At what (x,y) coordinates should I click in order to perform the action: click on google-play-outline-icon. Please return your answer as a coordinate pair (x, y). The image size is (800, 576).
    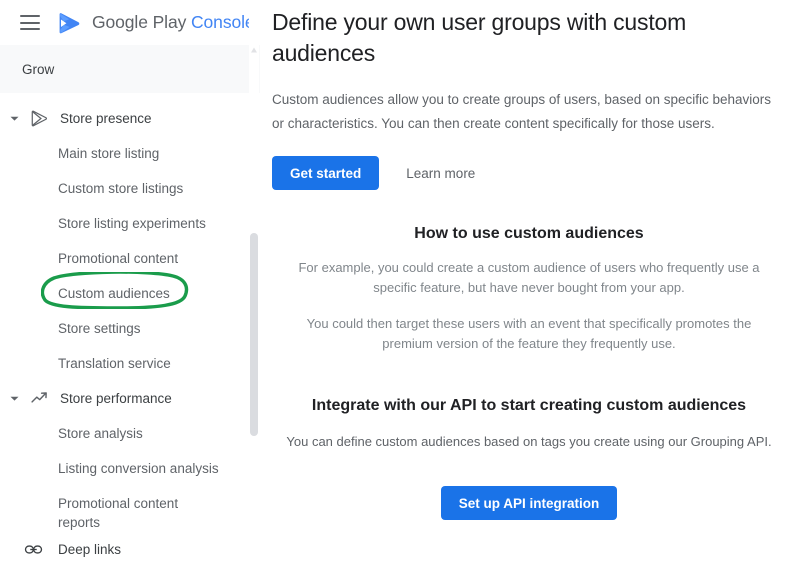
    Looking at the image, I should click on (39, 118).